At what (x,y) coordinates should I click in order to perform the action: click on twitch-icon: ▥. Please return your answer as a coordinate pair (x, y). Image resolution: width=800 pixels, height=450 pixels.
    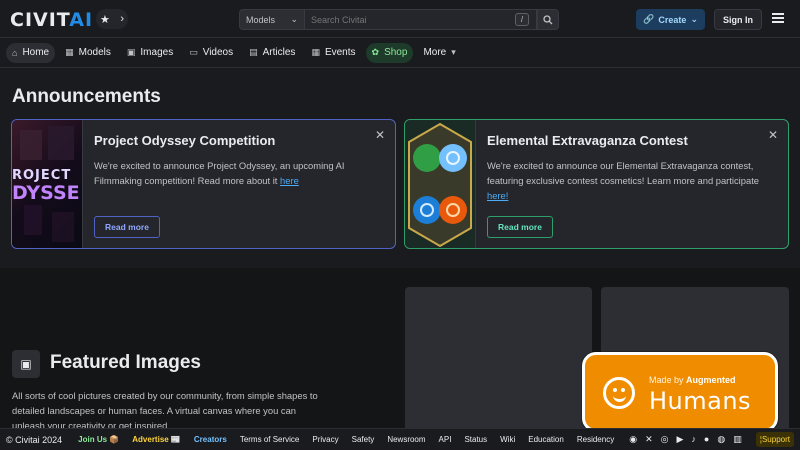
    Looking at the image, I should click on (737, 439).